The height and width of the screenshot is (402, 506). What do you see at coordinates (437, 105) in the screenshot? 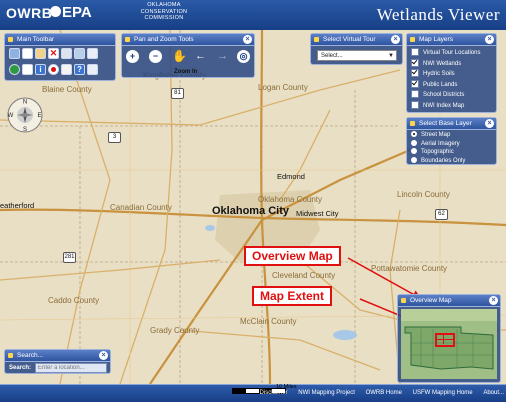
I see `layer-toggle: NWI Index Map` at bounding box center [437, 105].